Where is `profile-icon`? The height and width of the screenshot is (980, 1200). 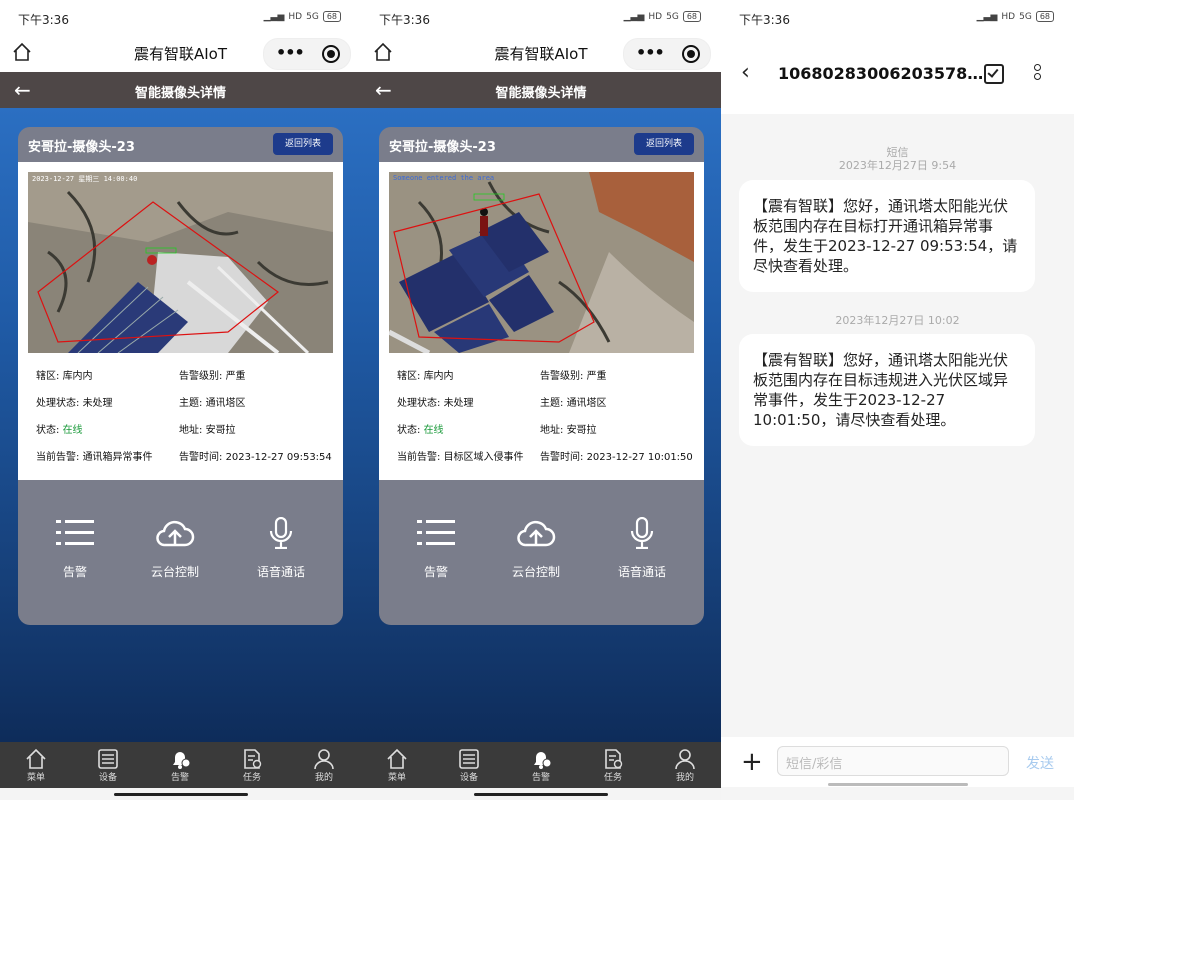
profile-icon is located at coordinates (685, 759).